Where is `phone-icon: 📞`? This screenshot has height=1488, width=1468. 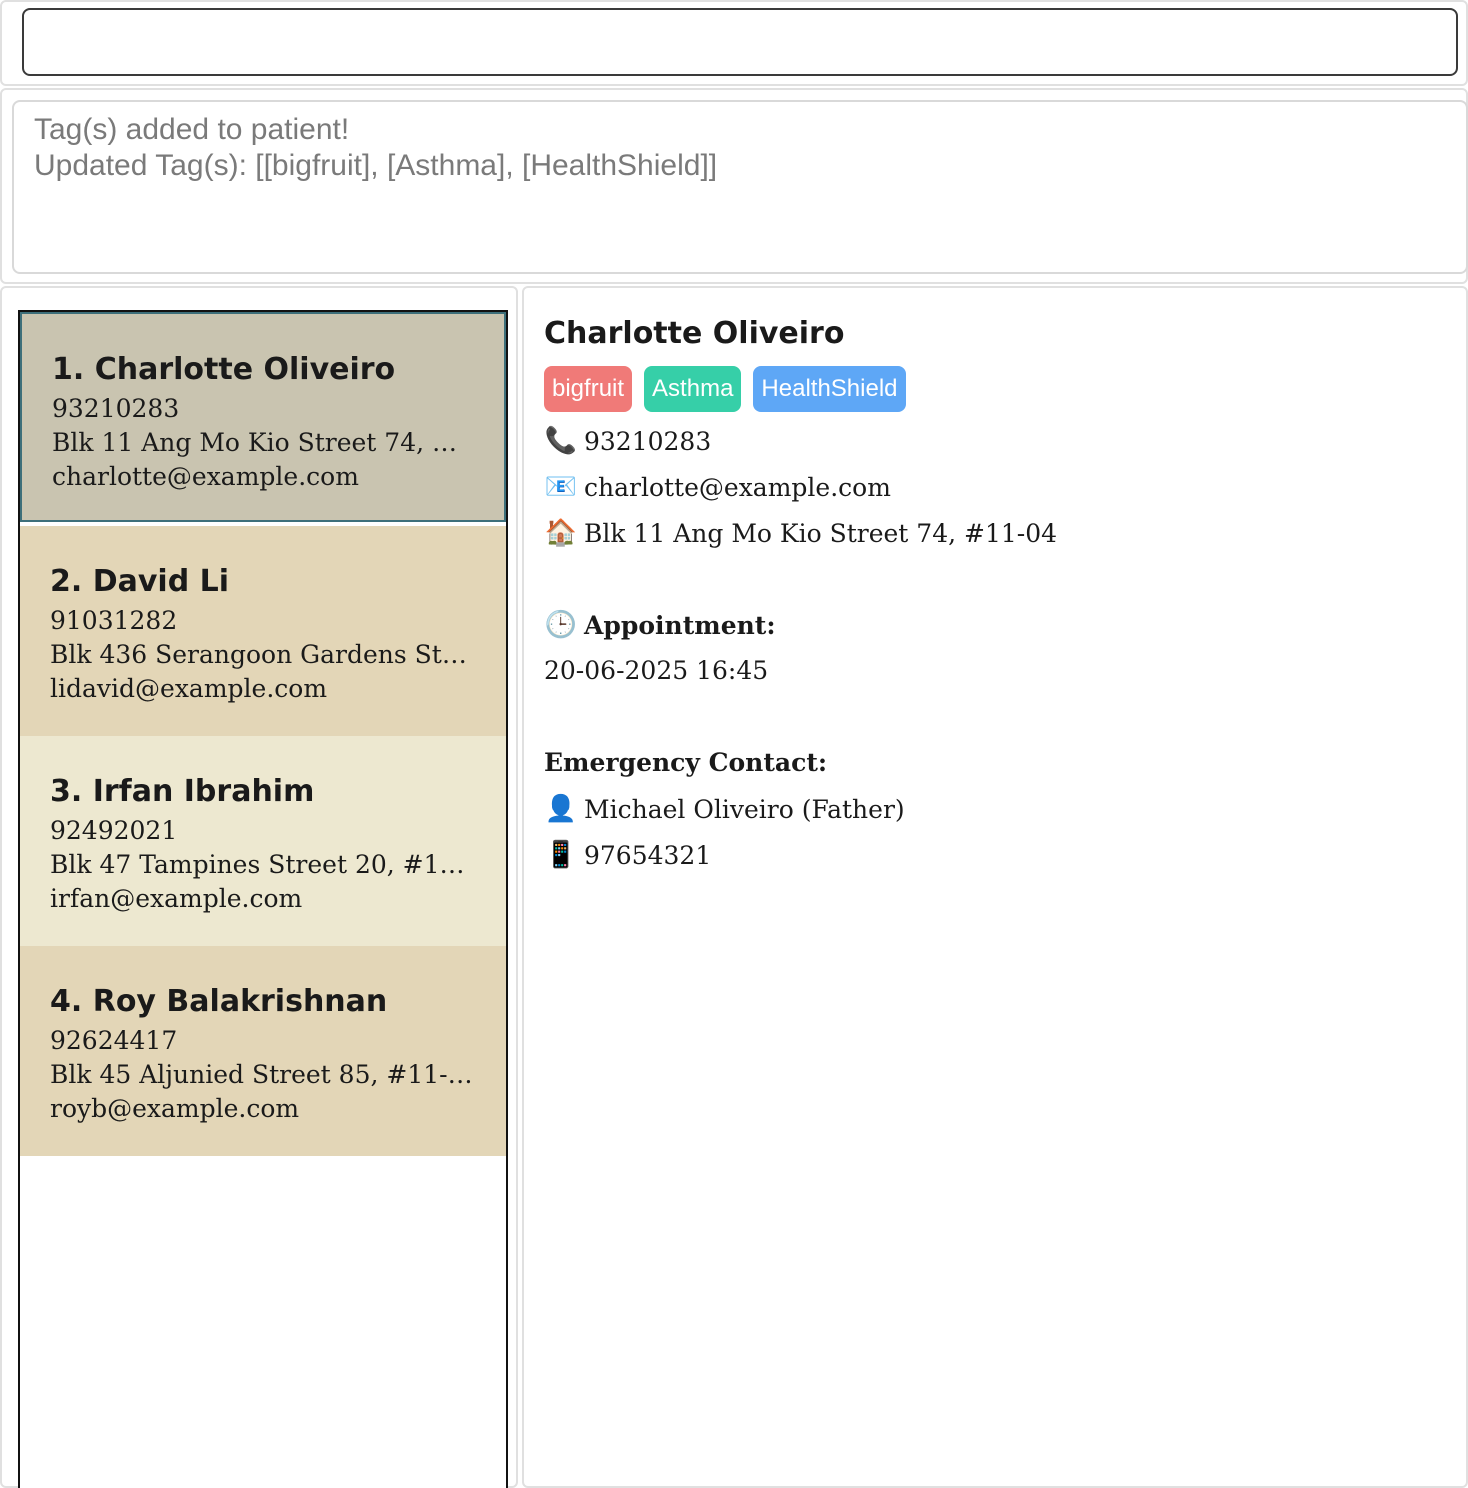
phone-icon: 📞 is located at coordinates (561, 441).